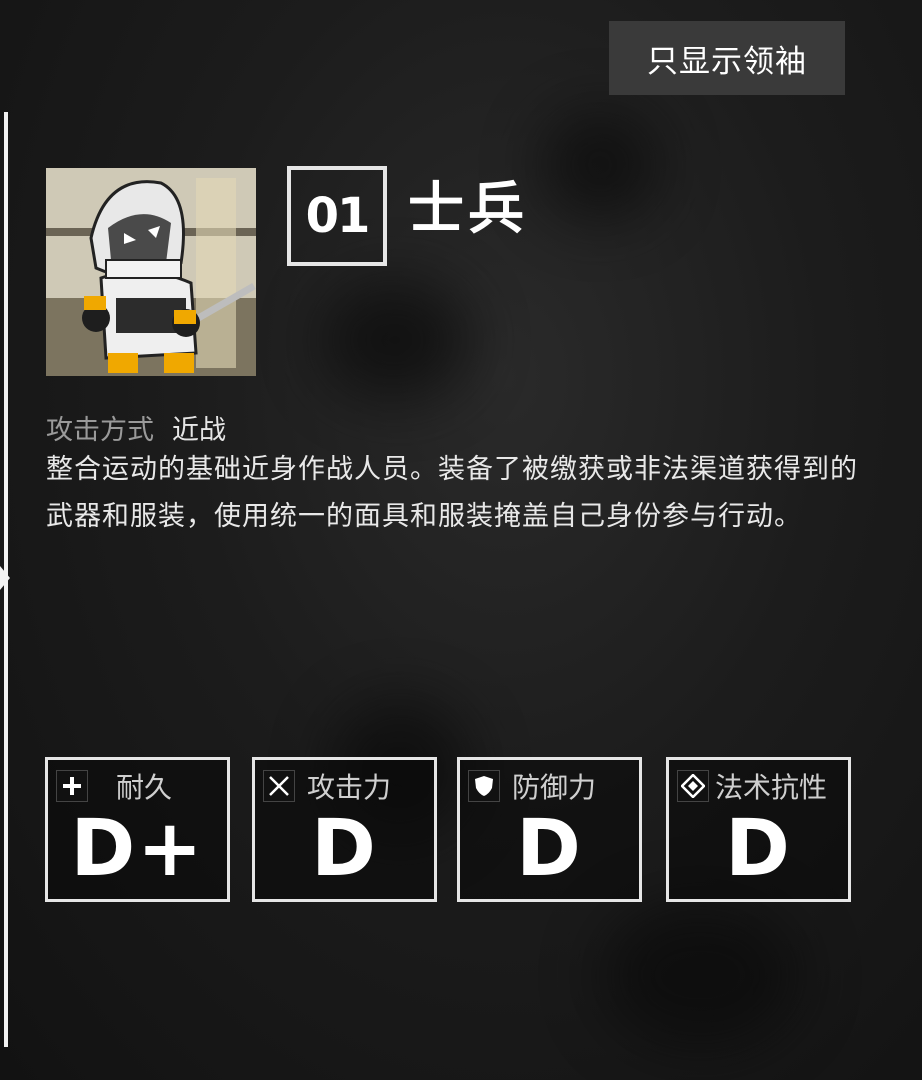 This screenshot has width=922, height=1080. I want to click on stat-card-arts-resistance: 法术抗性 D, so click(758, 829).